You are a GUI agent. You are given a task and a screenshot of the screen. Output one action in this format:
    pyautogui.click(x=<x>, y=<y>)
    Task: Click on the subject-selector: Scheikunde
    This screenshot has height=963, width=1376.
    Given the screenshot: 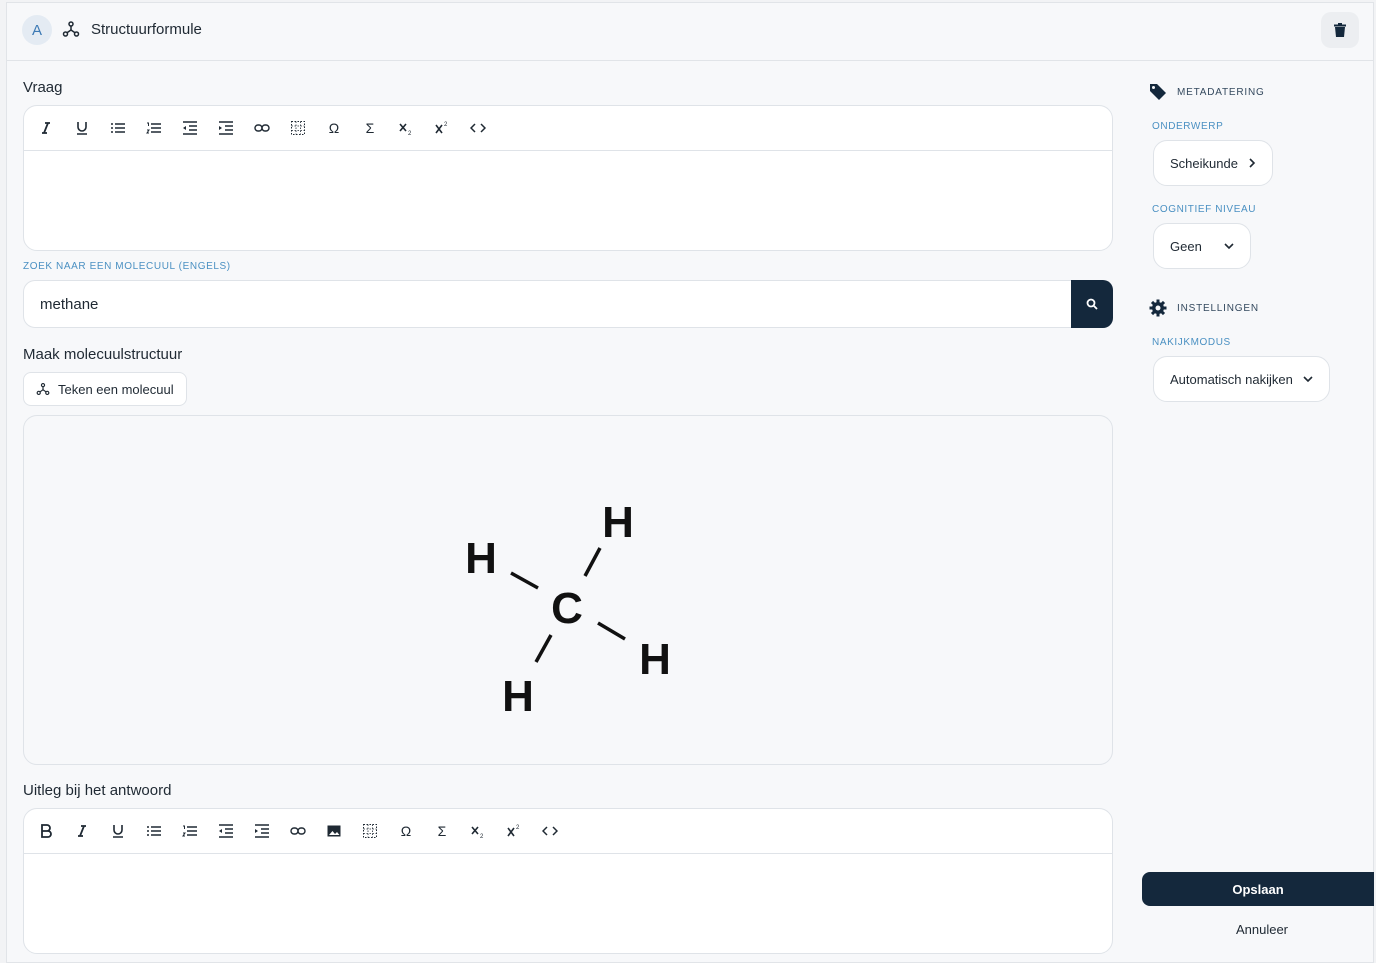 What is the action you would take?
    pyautogui.click(x=1213, y=163)
    